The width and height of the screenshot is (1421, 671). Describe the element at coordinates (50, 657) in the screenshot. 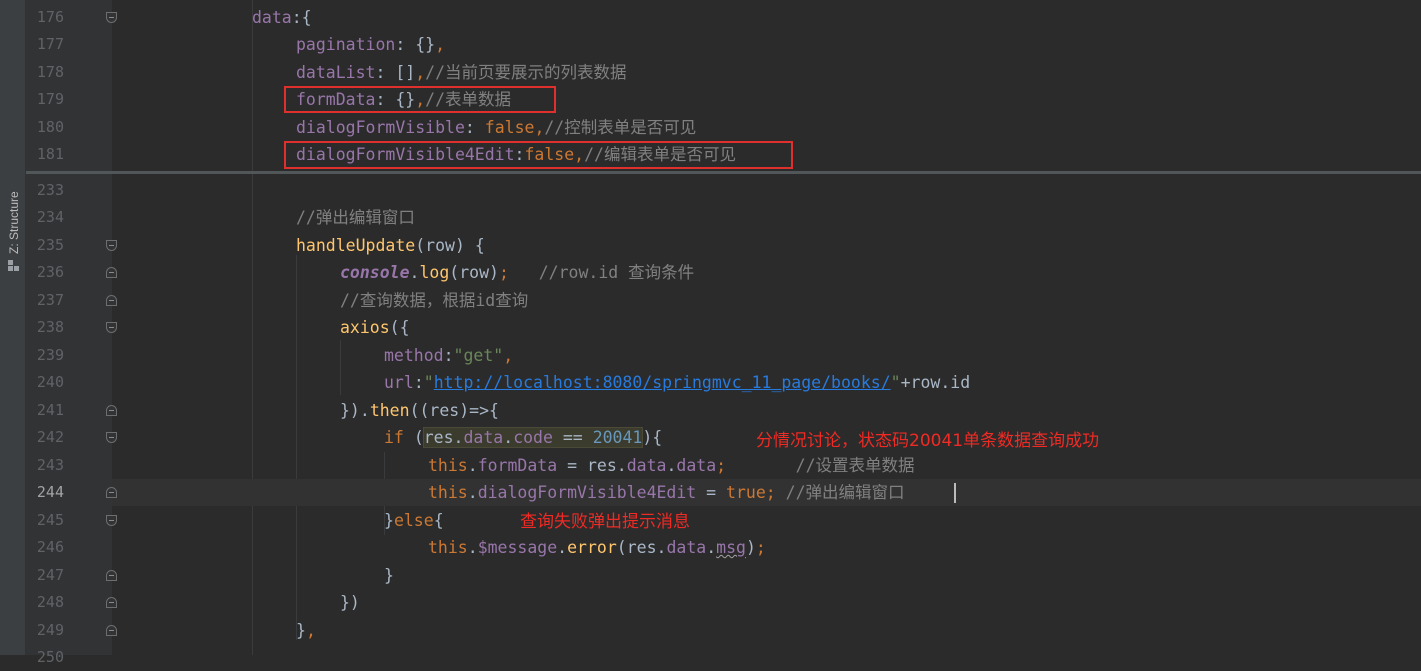

I see `line-number: 250` at that location.